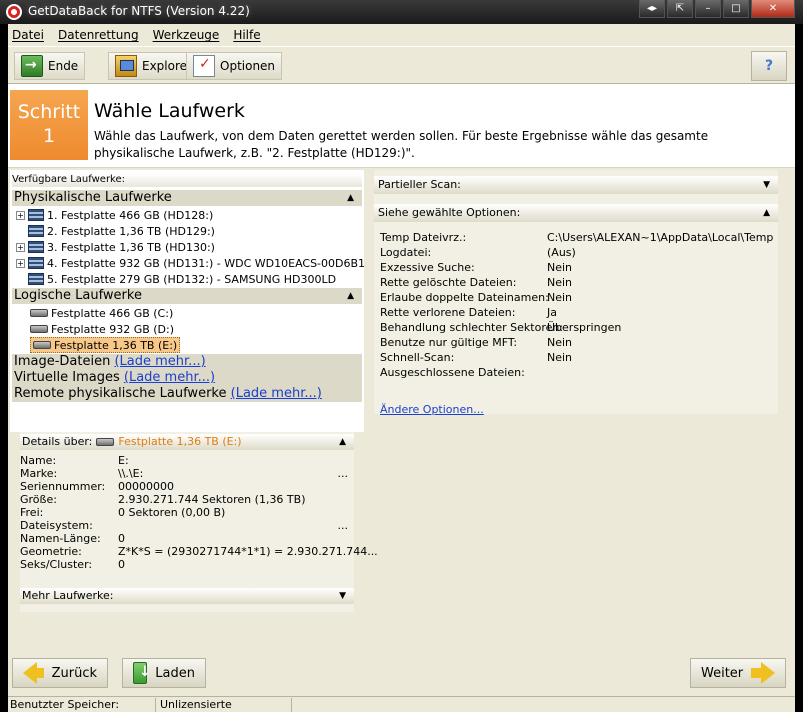  I want to click on detail-row: Name: E:, so click(74, 460).